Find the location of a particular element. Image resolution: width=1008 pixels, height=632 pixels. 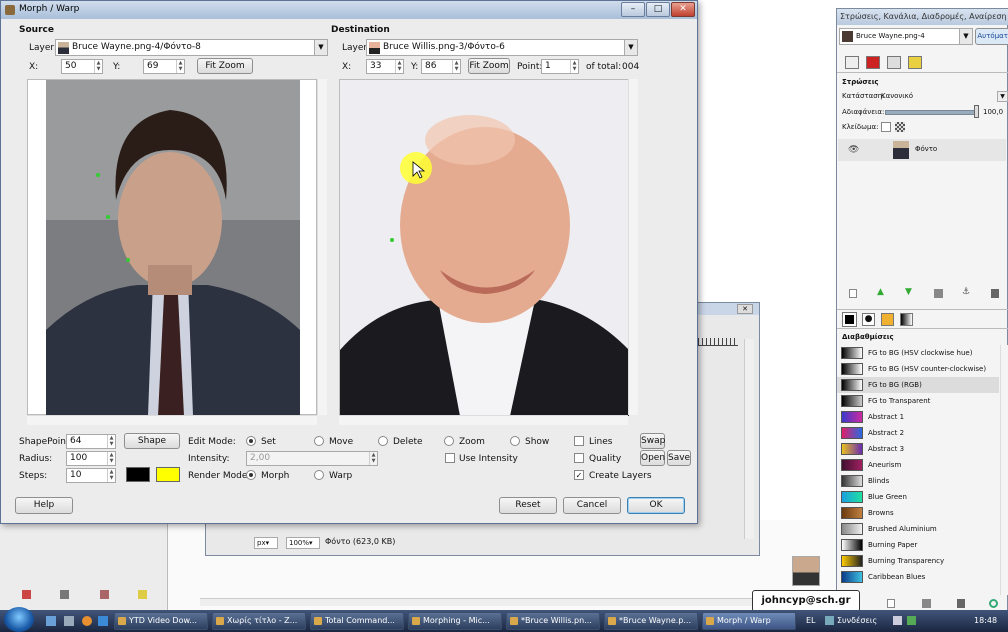

show-desktop-icon is located at coordinates (51, 621).